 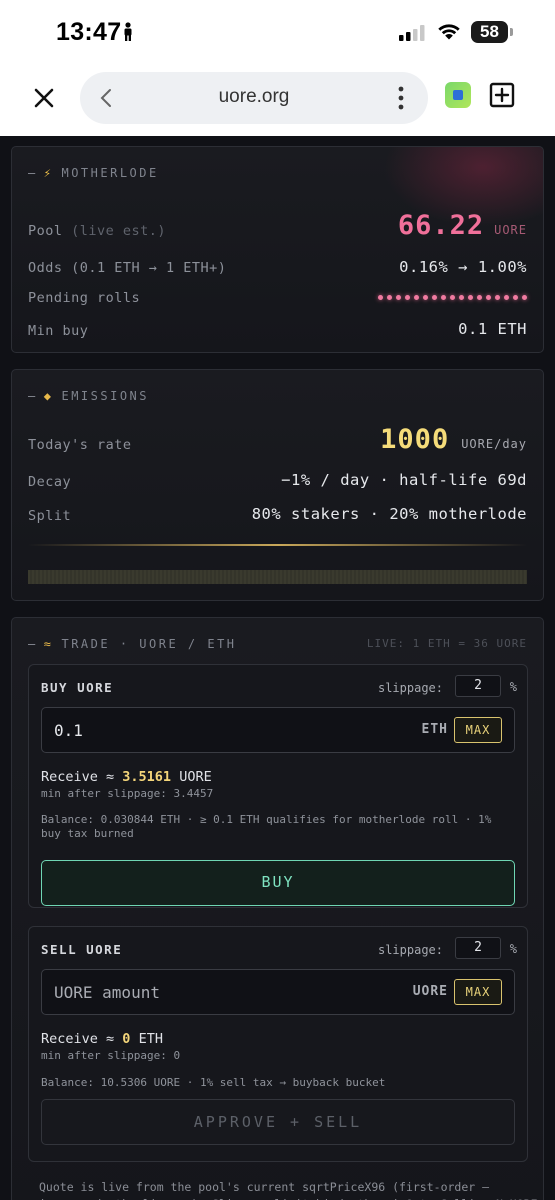 I want to click on battery-cap, so click(x=511, y=32).